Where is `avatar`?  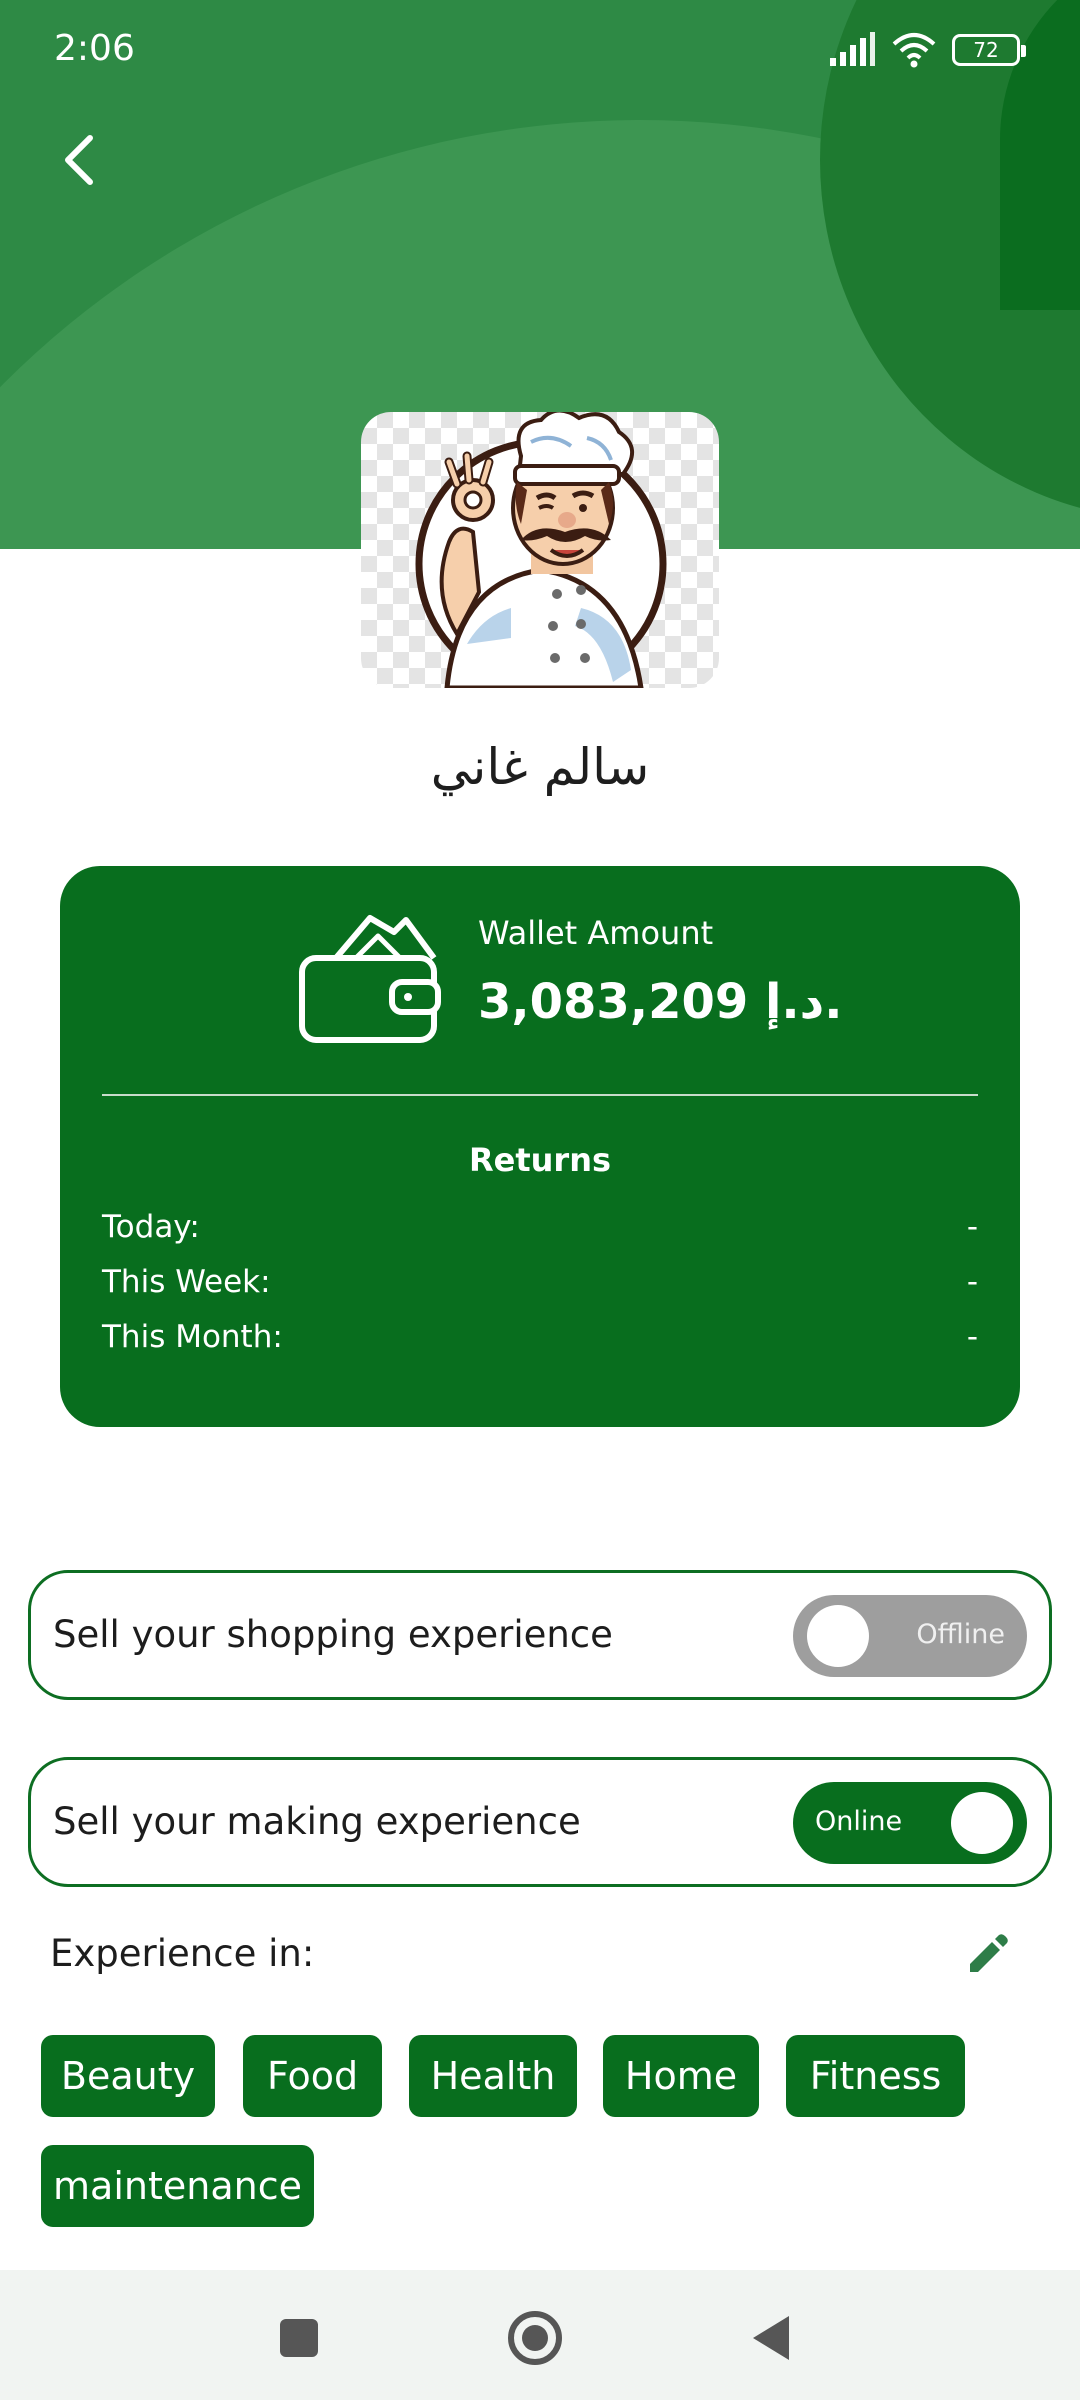 avatar is located at coordinates (540, 550).